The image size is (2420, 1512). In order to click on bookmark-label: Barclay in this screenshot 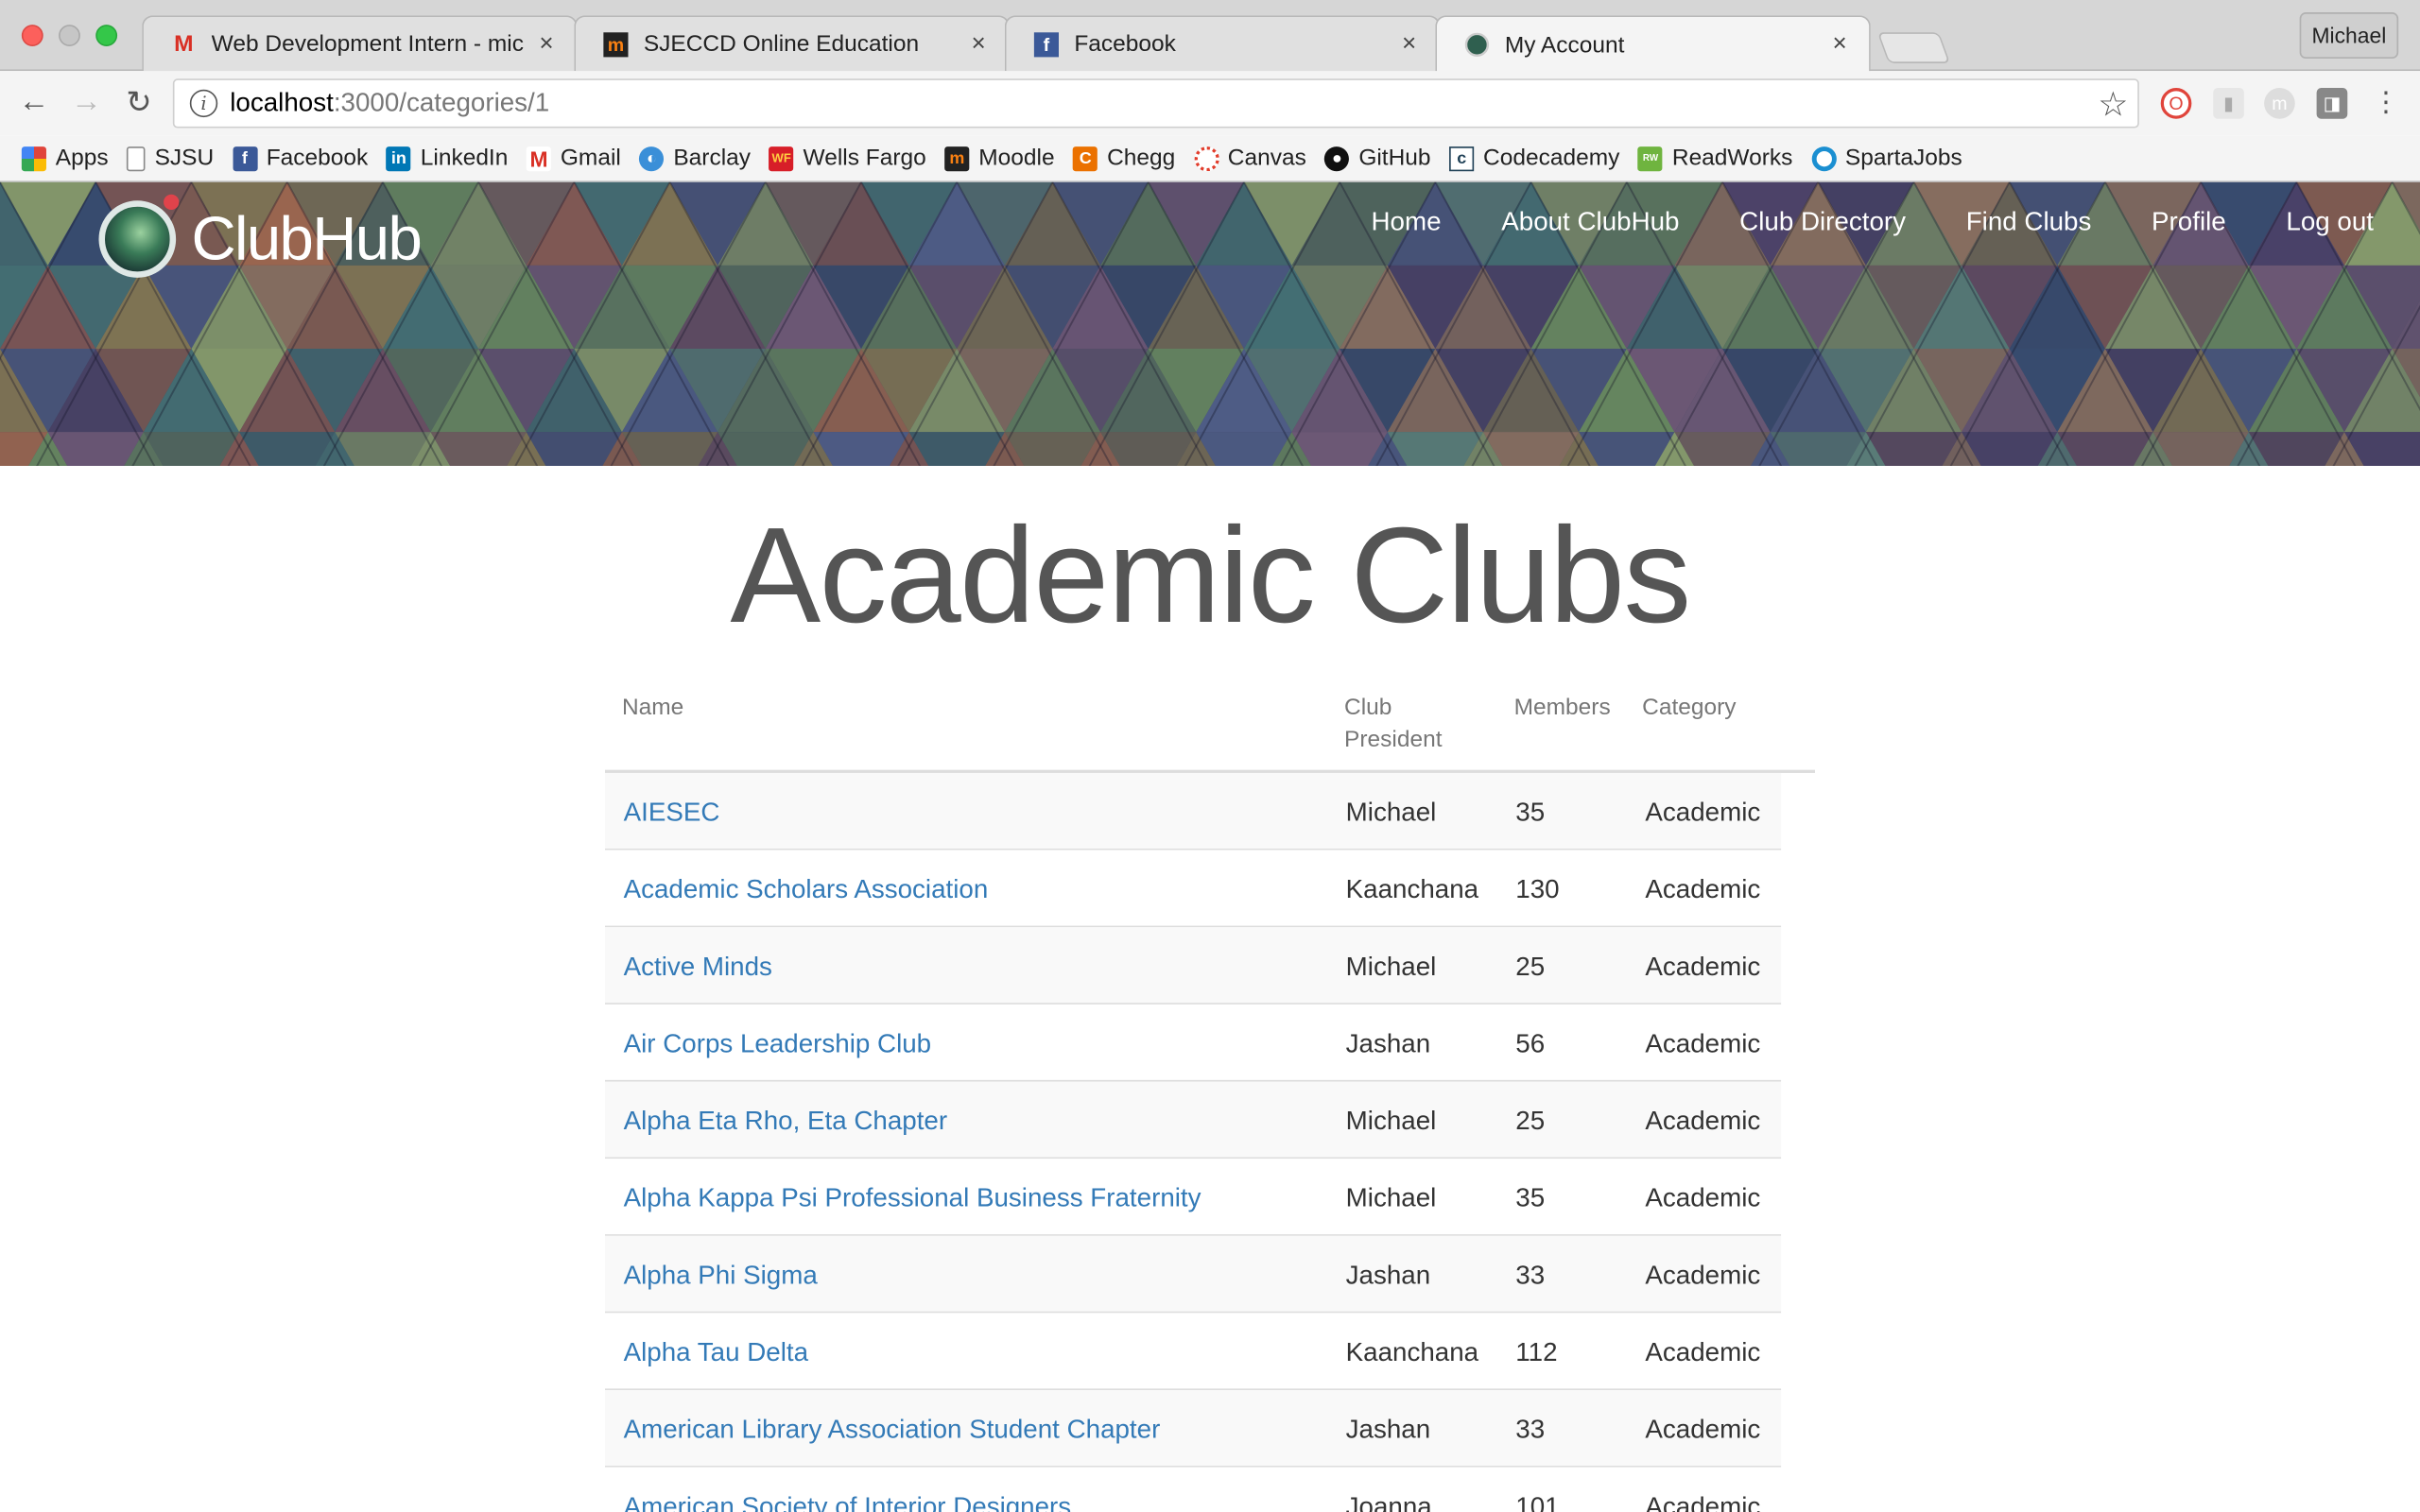, I will do `click(712, 158)`.